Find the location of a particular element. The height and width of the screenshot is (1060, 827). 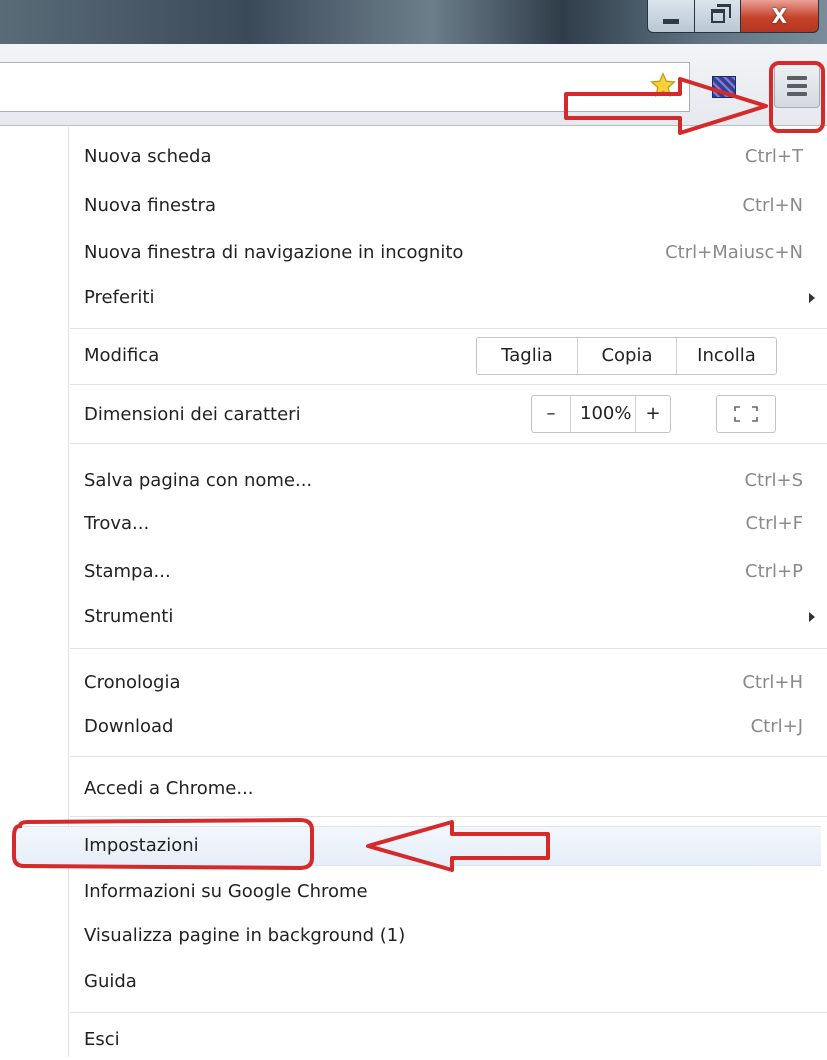

menu-item-print: Stampa... Ctrl+P is located at coordinates (446, 572).